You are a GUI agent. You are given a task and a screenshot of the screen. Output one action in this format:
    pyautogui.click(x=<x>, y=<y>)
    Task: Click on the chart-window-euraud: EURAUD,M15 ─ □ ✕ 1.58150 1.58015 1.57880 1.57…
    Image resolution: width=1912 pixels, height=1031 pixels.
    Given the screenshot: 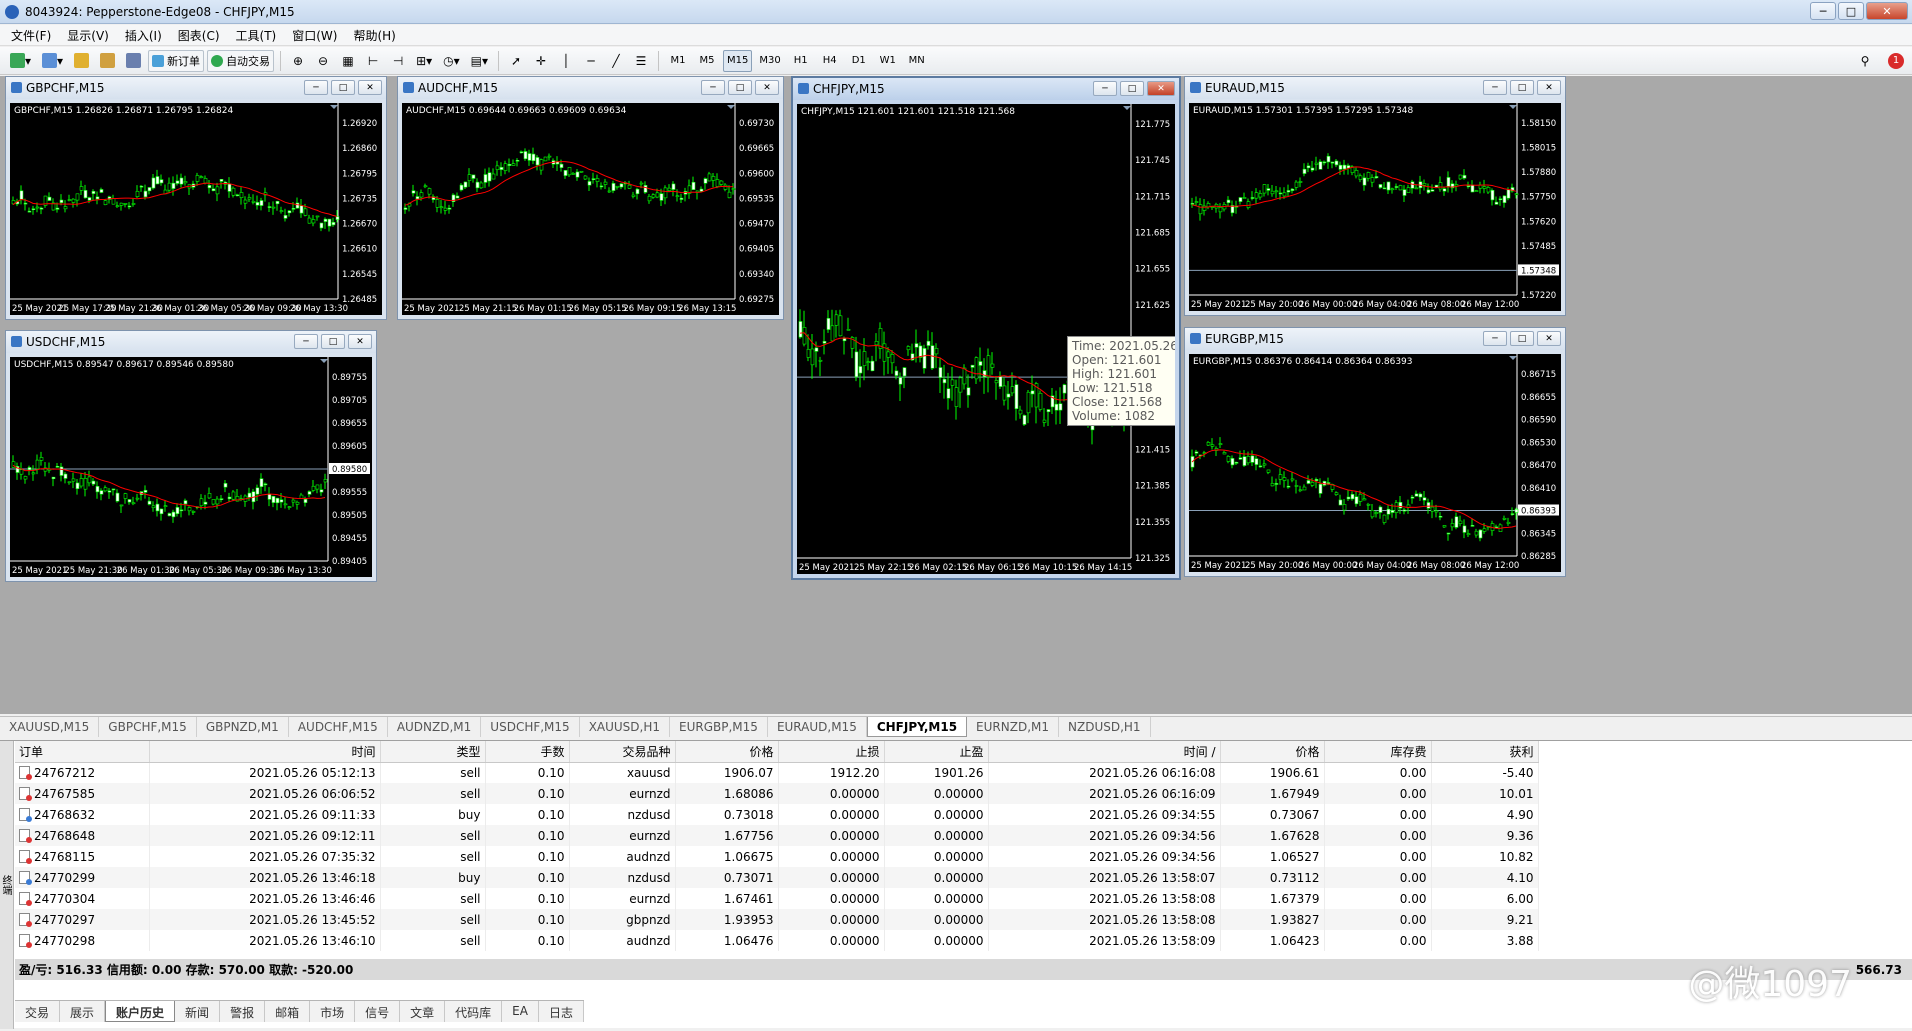 What is the action you would take?
    pyautogui.click(x=1375, y=196)
    